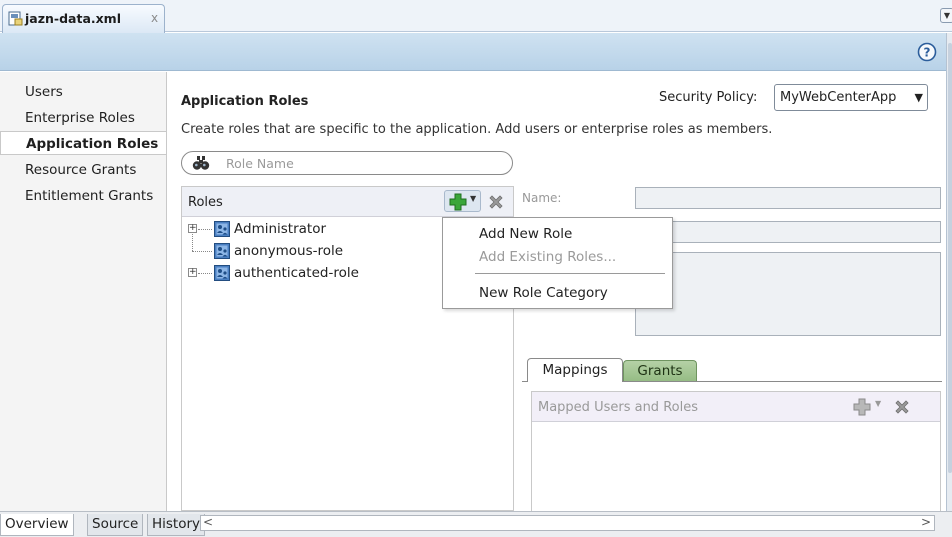  I want to click on editor-tab-jazn-data: jazn-data.xml x, so click(83, 18).